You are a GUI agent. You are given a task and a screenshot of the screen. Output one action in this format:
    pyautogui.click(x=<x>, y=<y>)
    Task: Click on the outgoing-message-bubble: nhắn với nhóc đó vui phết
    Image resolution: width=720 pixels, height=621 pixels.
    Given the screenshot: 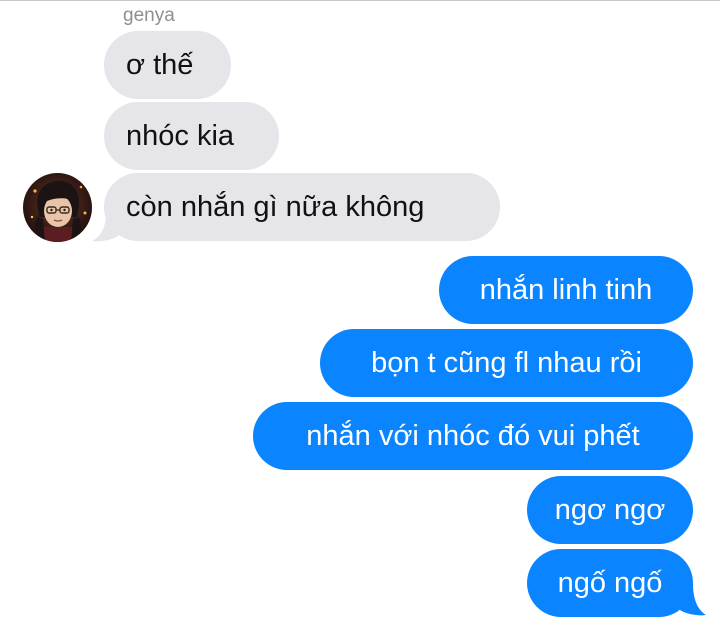 What is the action you would take?
    pyautogui.click(x=473, y=436)
    